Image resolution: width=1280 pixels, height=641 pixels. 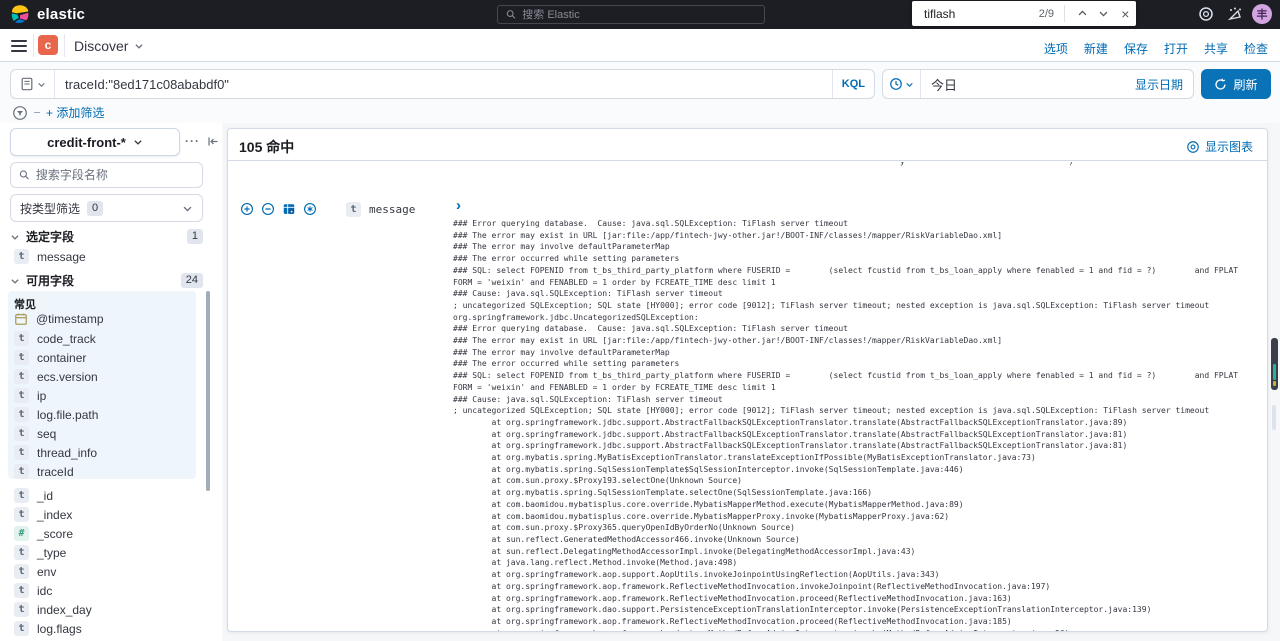 What do you see at coordinates (56, 376) in the screenshot?
I see `field-item-ecs-version: t ecs.version` at bounding box center [56, 376].